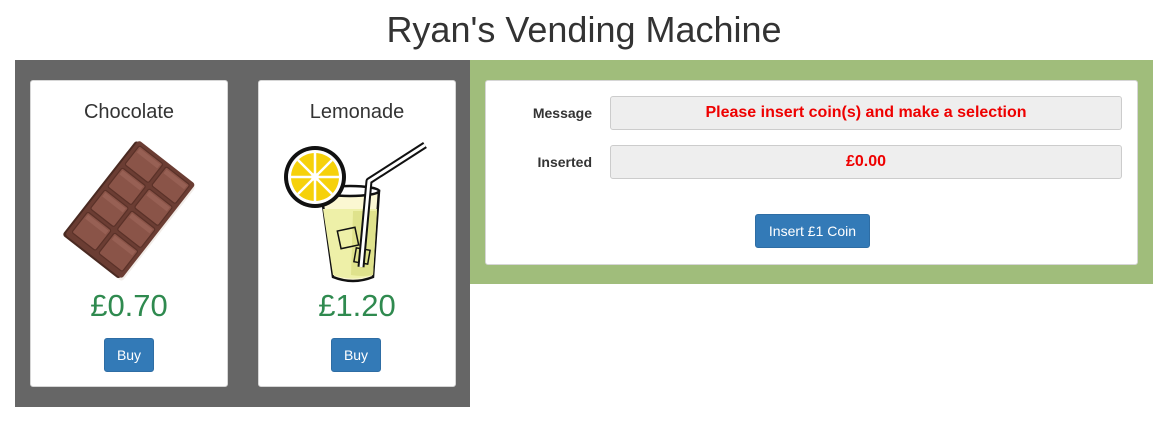 This screenshot has width=1160, height=422. Describe the element at coordinates (562, 113) in the screenshot. I see `message-label: Message` at that location.